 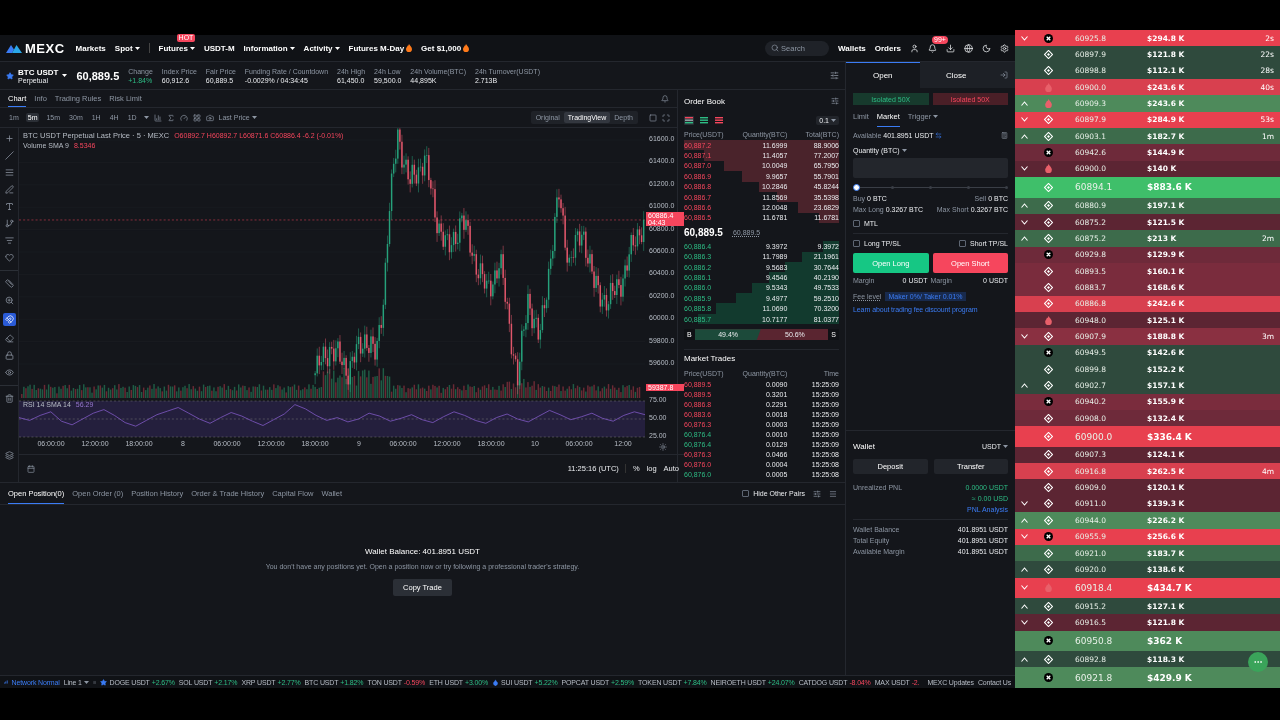 What do you see at coordinates (666, 117) in the screenshot?
I see `fullscreen-icon` at bounding box center [666, 117].